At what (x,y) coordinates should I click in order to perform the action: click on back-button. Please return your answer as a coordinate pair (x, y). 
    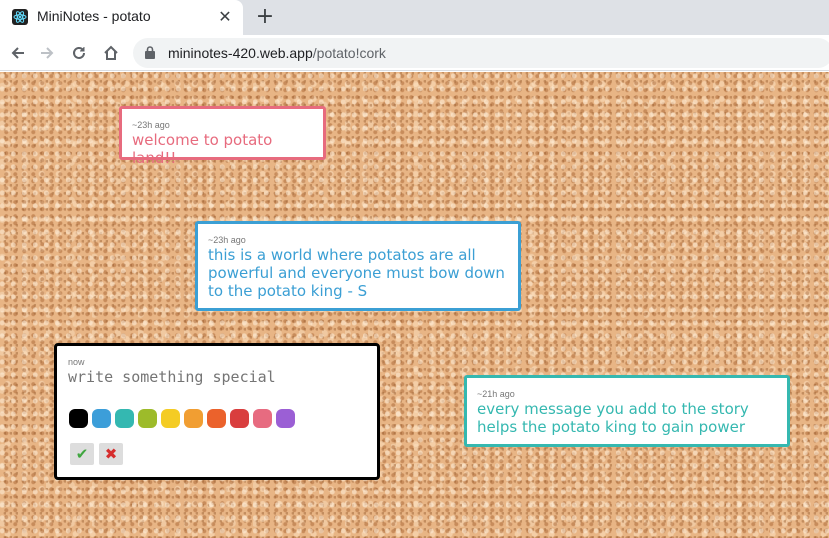
    Looking at the image, I should click on (18, 53).